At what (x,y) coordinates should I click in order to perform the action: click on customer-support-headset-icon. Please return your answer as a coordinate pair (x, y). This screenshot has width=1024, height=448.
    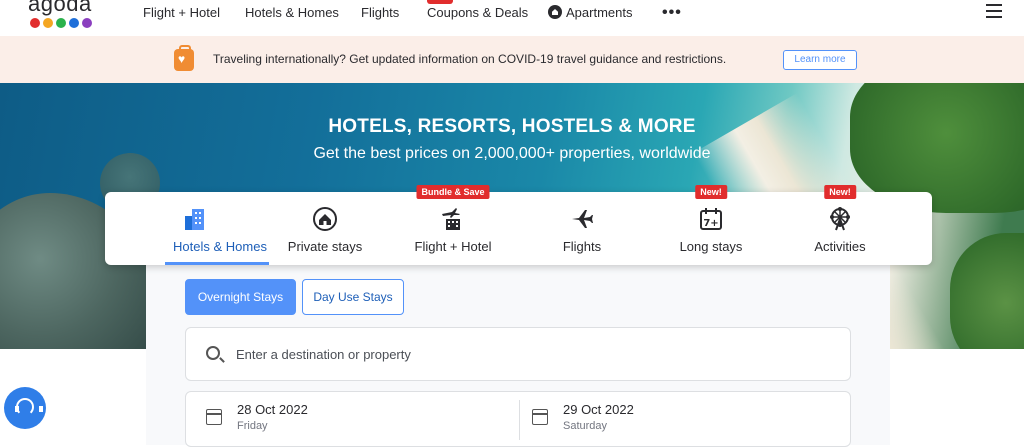
    Looking at the image, I should click on (25, 408).